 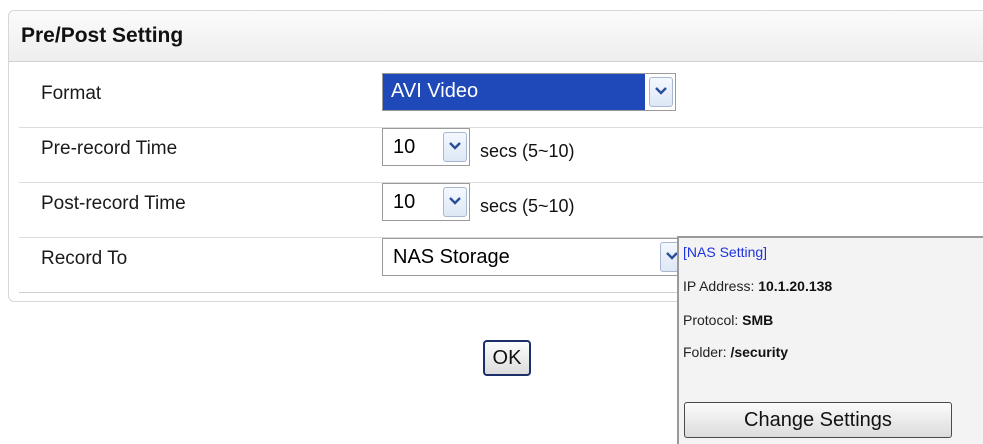 I want to click on record-to-label: Record To, so click(x=84, y=258).